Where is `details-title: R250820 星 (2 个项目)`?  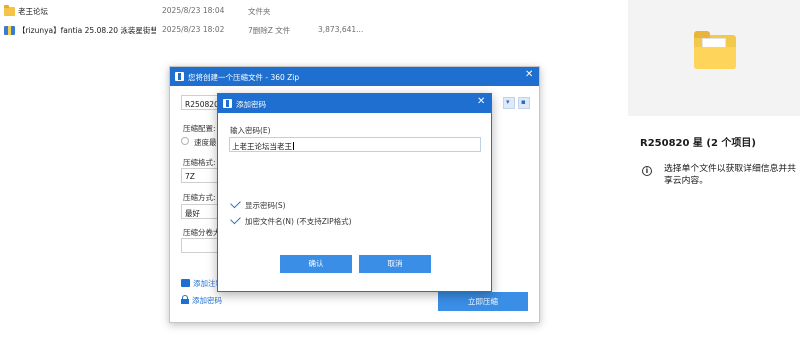 details-title: R250820 星 (2 个项目) is located at coordinates (698, 143).